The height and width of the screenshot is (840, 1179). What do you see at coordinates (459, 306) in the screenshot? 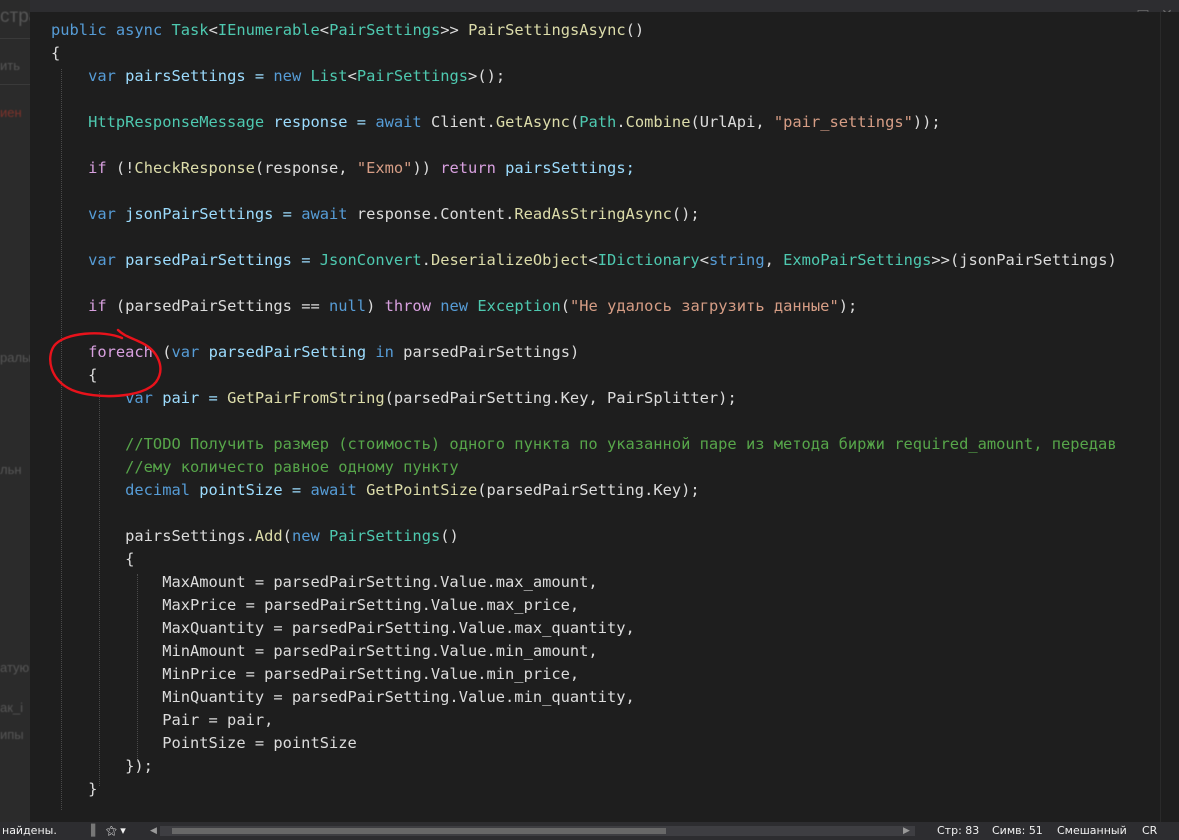
I see `code-token: new` at bounding box center [459, 306].